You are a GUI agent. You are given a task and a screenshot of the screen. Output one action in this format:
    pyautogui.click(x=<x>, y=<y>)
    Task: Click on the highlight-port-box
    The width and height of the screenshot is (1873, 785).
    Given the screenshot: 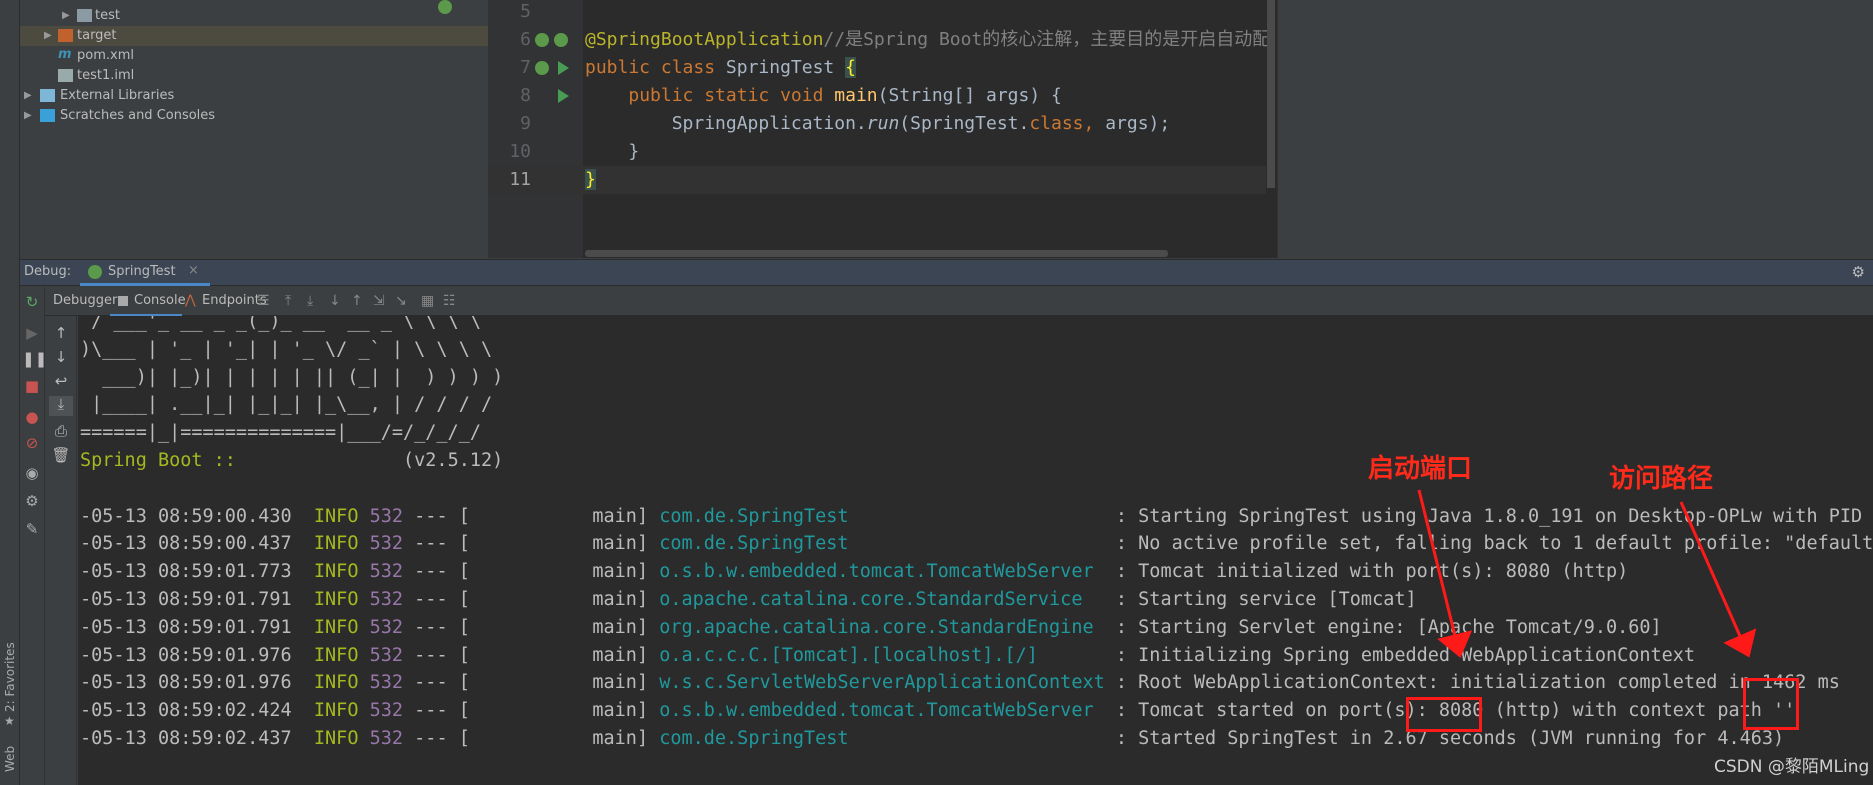 What is the action you would take?
    pyautogui.click(x=1444, y=714)
    